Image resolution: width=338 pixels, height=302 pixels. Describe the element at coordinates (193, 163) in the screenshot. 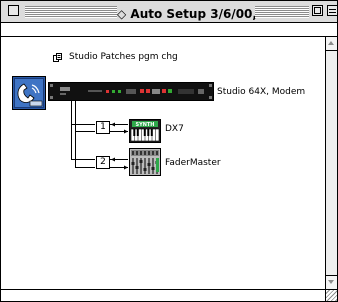

I see `device-label-fadermaster: FaderMaster` at that location.